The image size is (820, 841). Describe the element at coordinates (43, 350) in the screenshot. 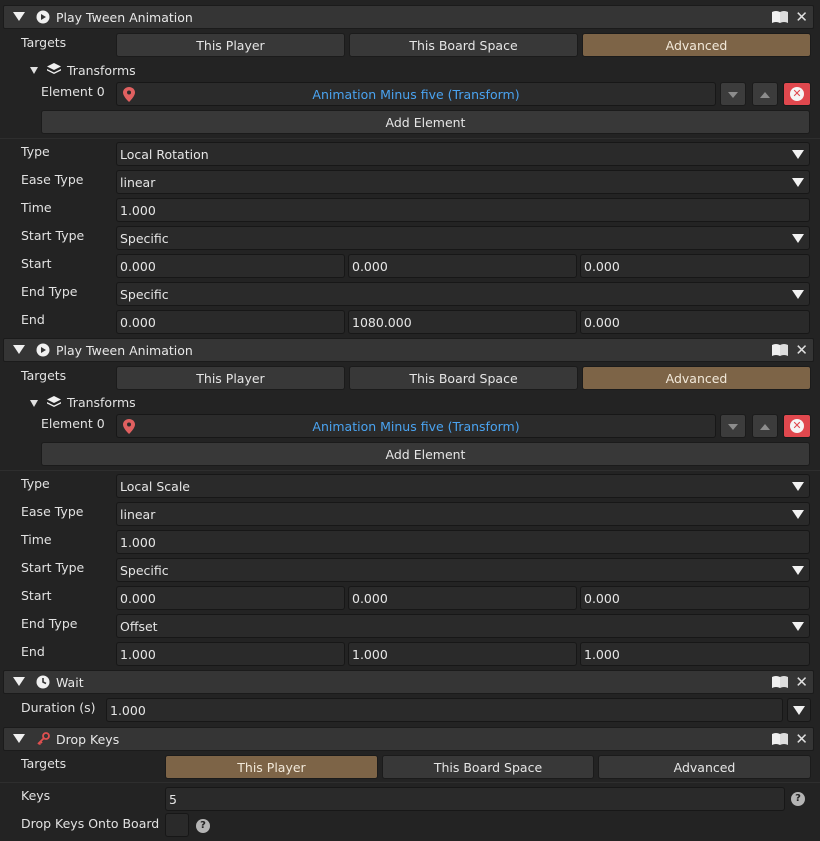

I see `play-circle-icon` at that location.